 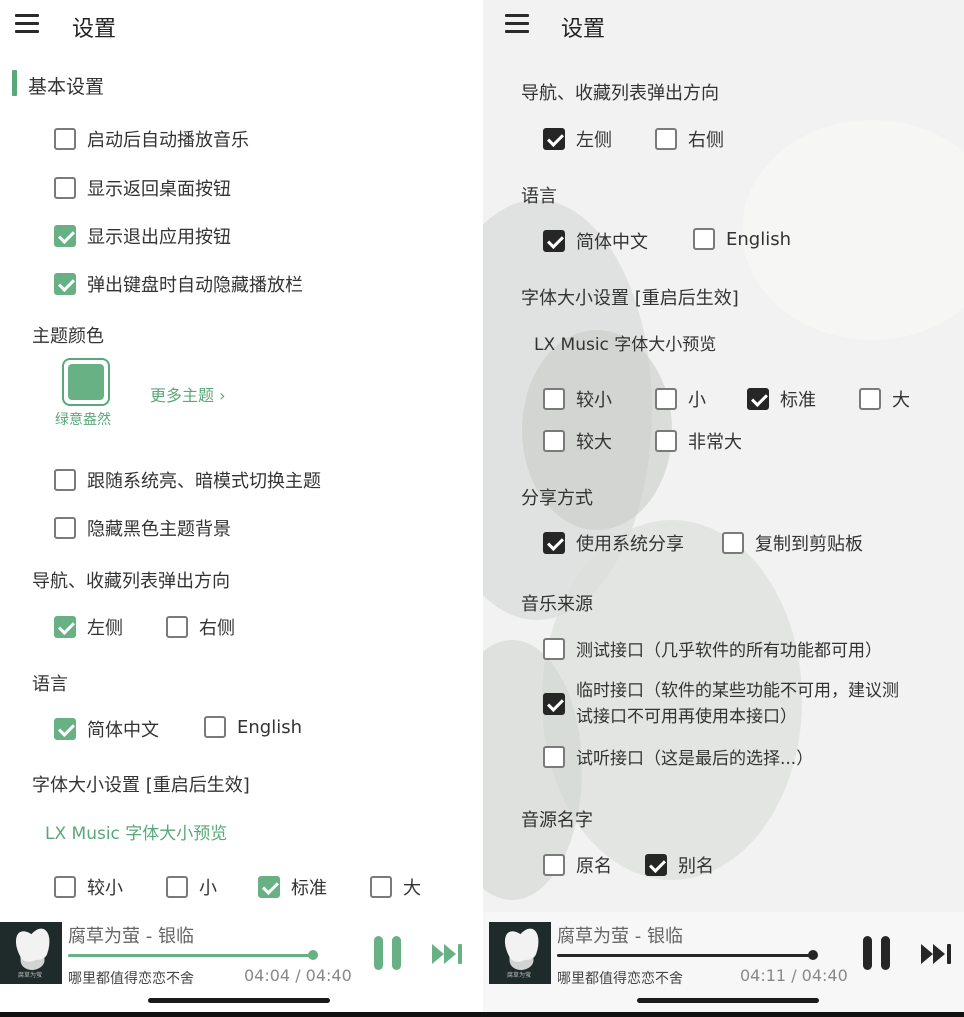 I want to click on player-bar: 腐草为萤 腐草为萤 - 银临 哪里都值得恋恋不舍 04:04 / 04:40, so click(x=241, y=964).